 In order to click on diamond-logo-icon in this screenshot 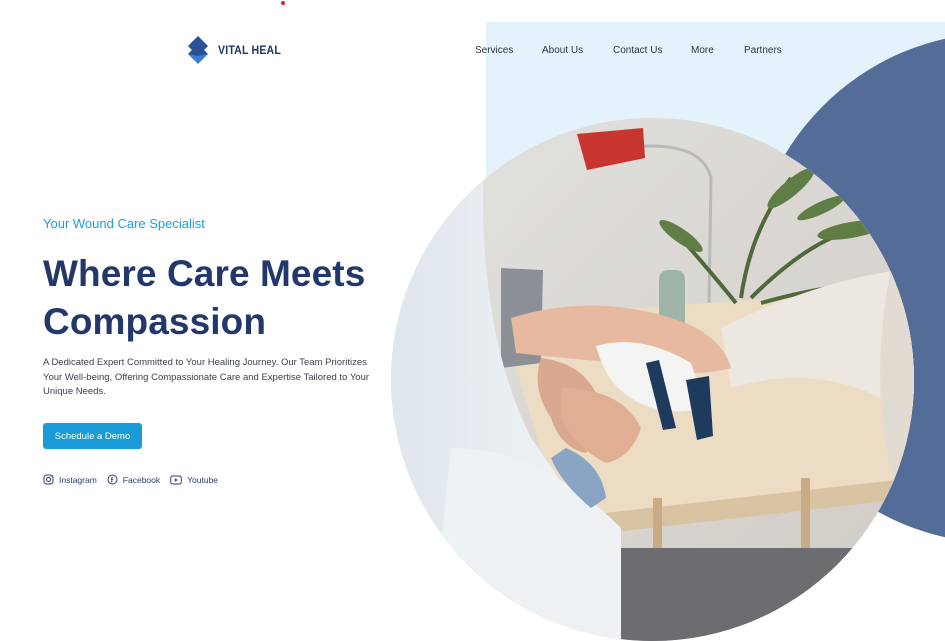, I will do `click(198, 50)`.